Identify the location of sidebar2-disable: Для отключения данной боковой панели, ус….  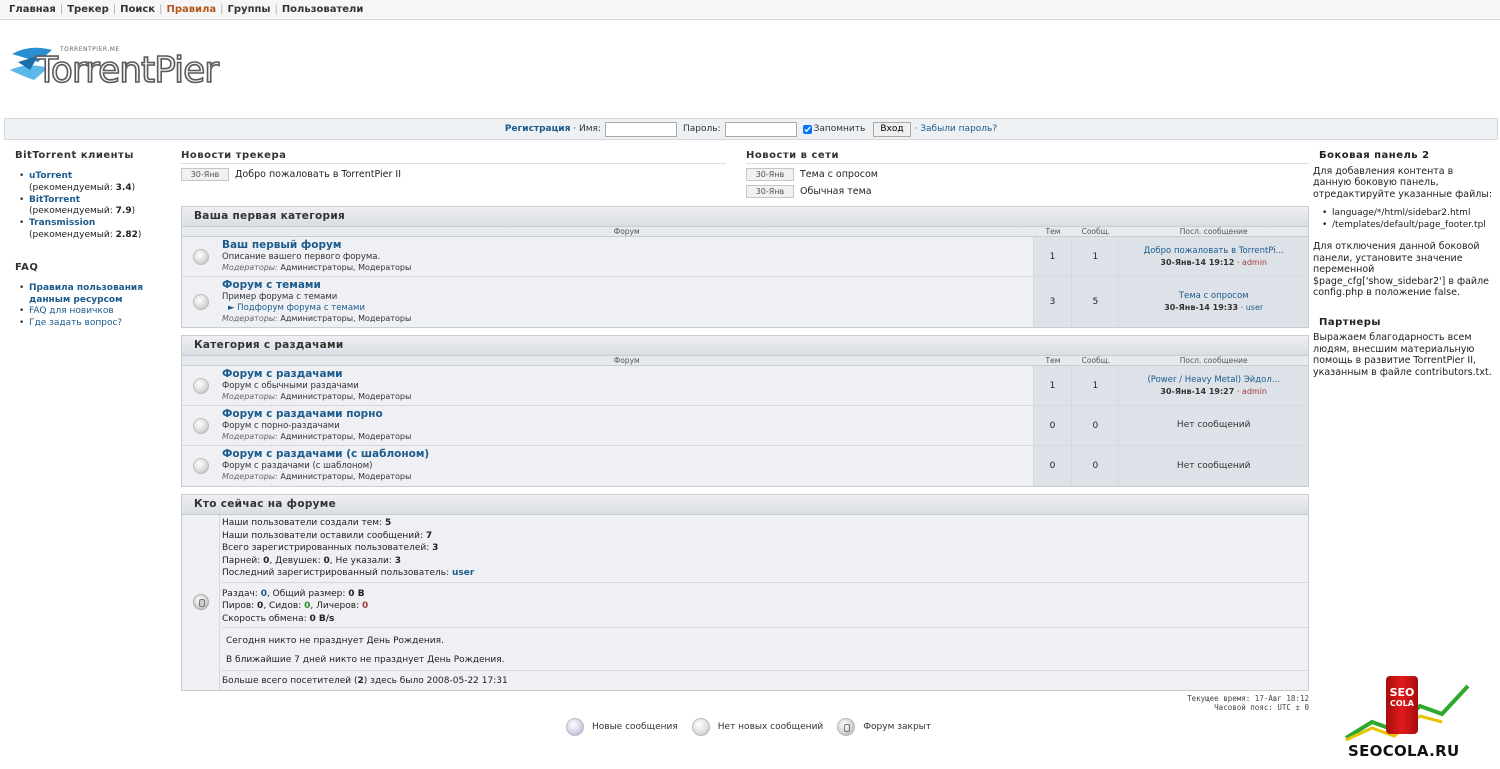
(1401, 269).